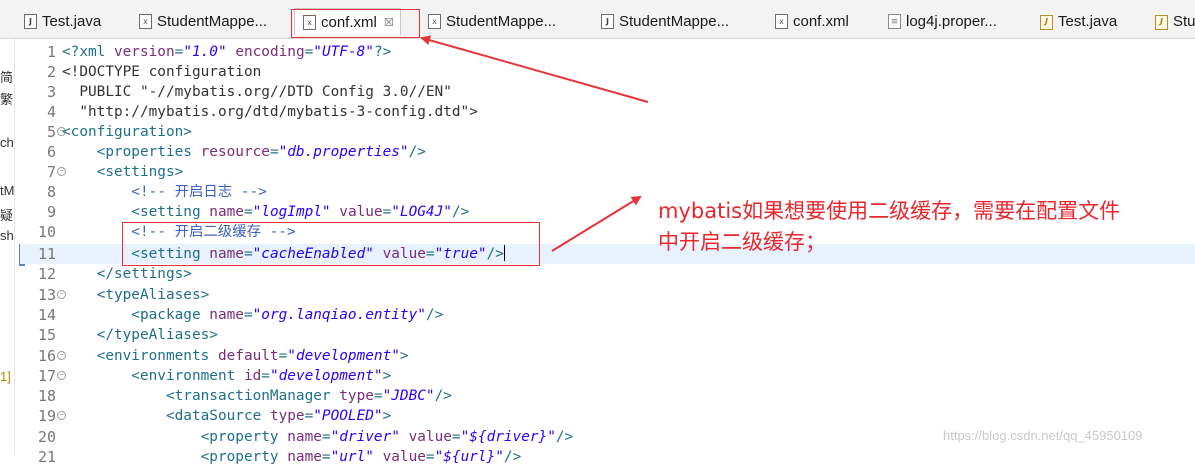  Describe the element at coordinates (46, 254) in the screenshot. I see `line-number: 11` at that location.